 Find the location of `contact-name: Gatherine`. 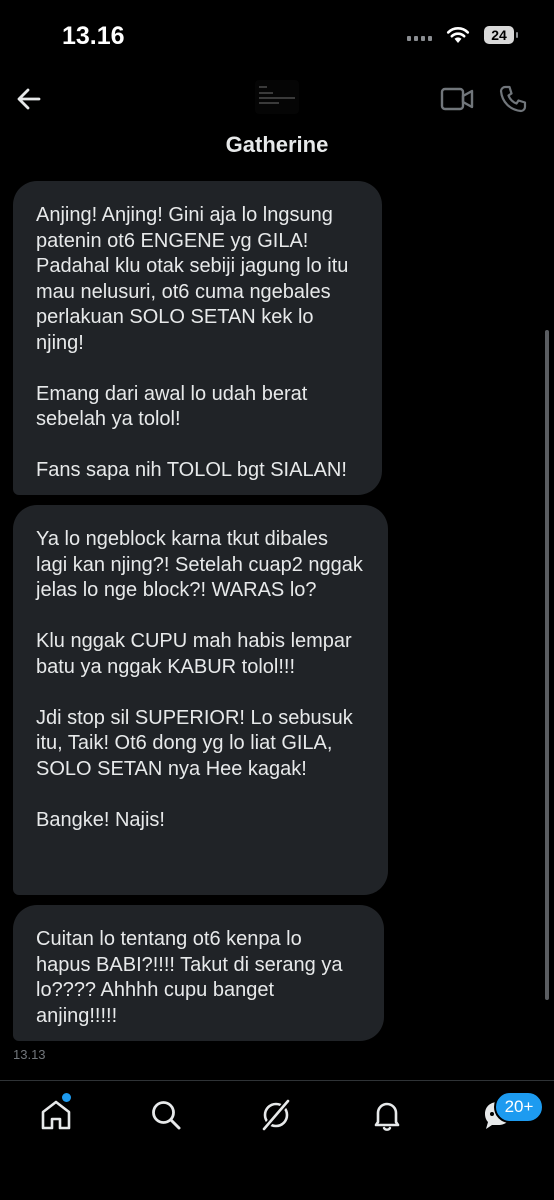

contact-name: Gatherine is located at coordinates (277, 145).